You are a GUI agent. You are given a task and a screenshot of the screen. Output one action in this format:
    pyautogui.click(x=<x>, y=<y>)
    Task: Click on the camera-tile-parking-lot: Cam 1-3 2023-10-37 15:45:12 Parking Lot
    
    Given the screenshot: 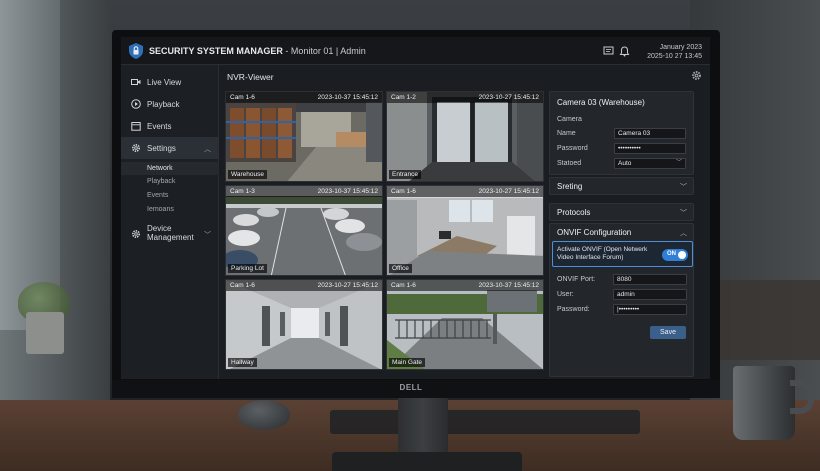 What is the action you would take?
    pyautogui.click(x=304, y=230)
    